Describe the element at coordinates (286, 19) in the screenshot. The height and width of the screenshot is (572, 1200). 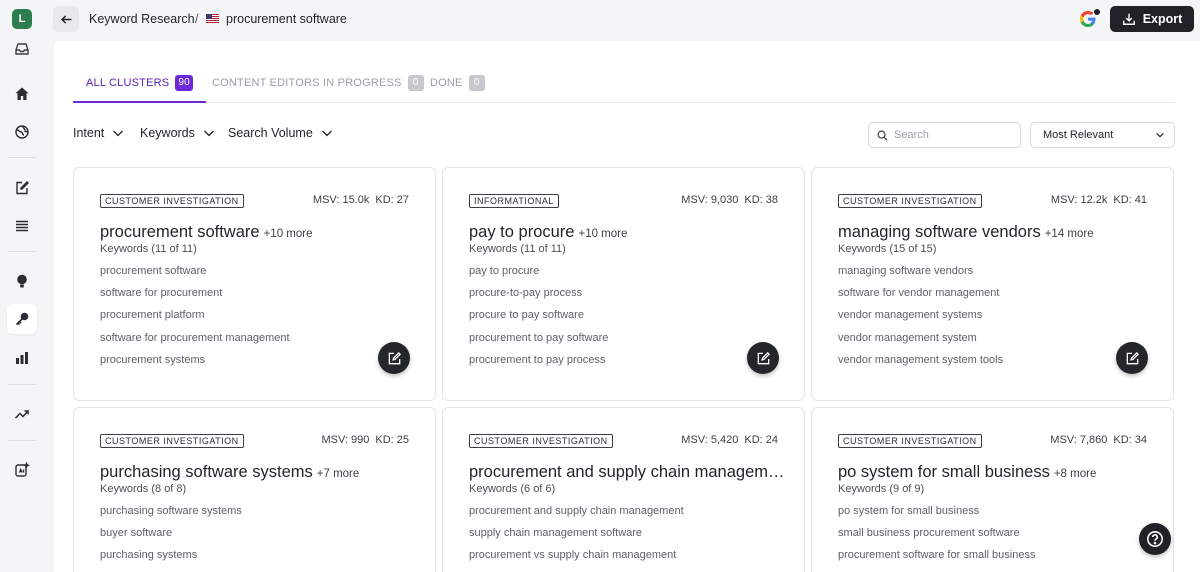
I see `breadcrumb-current: procurement software` at that location.